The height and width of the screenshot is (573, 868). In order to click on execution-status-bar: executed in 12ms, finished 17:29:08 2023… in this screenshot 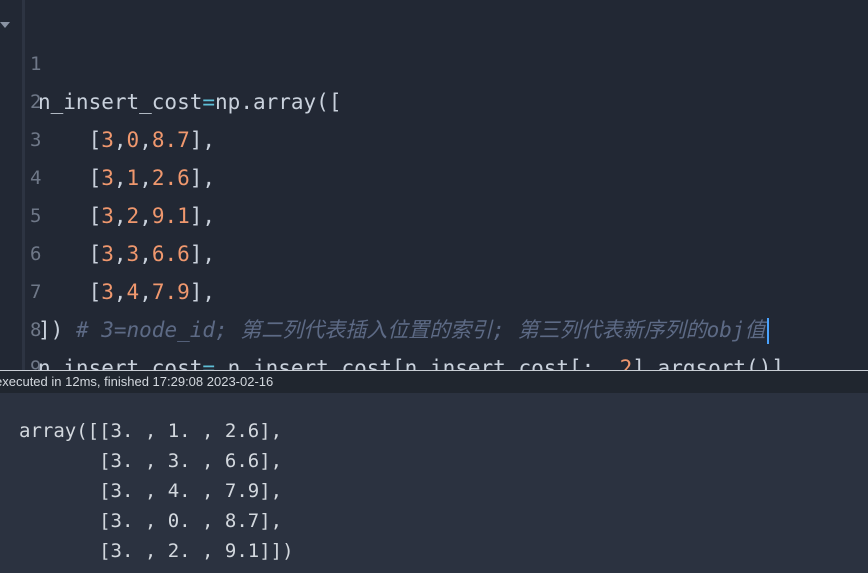, I will do `click(434, 382)`.